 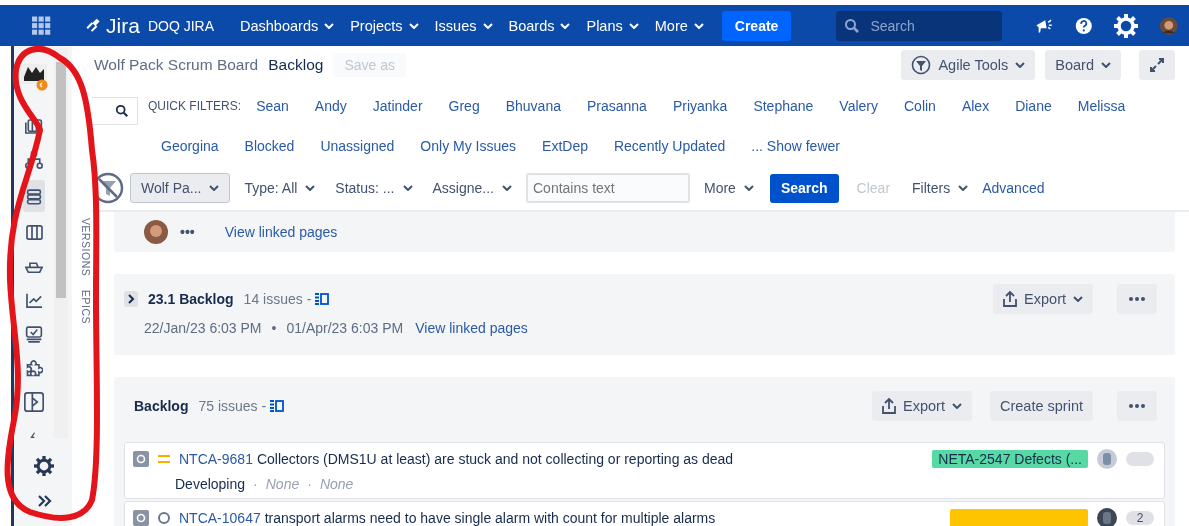 What do you see at coordinates (858, 106) in the screenshot?
I see `quick-filter-link: Valery` at bounding box center [858, 106].